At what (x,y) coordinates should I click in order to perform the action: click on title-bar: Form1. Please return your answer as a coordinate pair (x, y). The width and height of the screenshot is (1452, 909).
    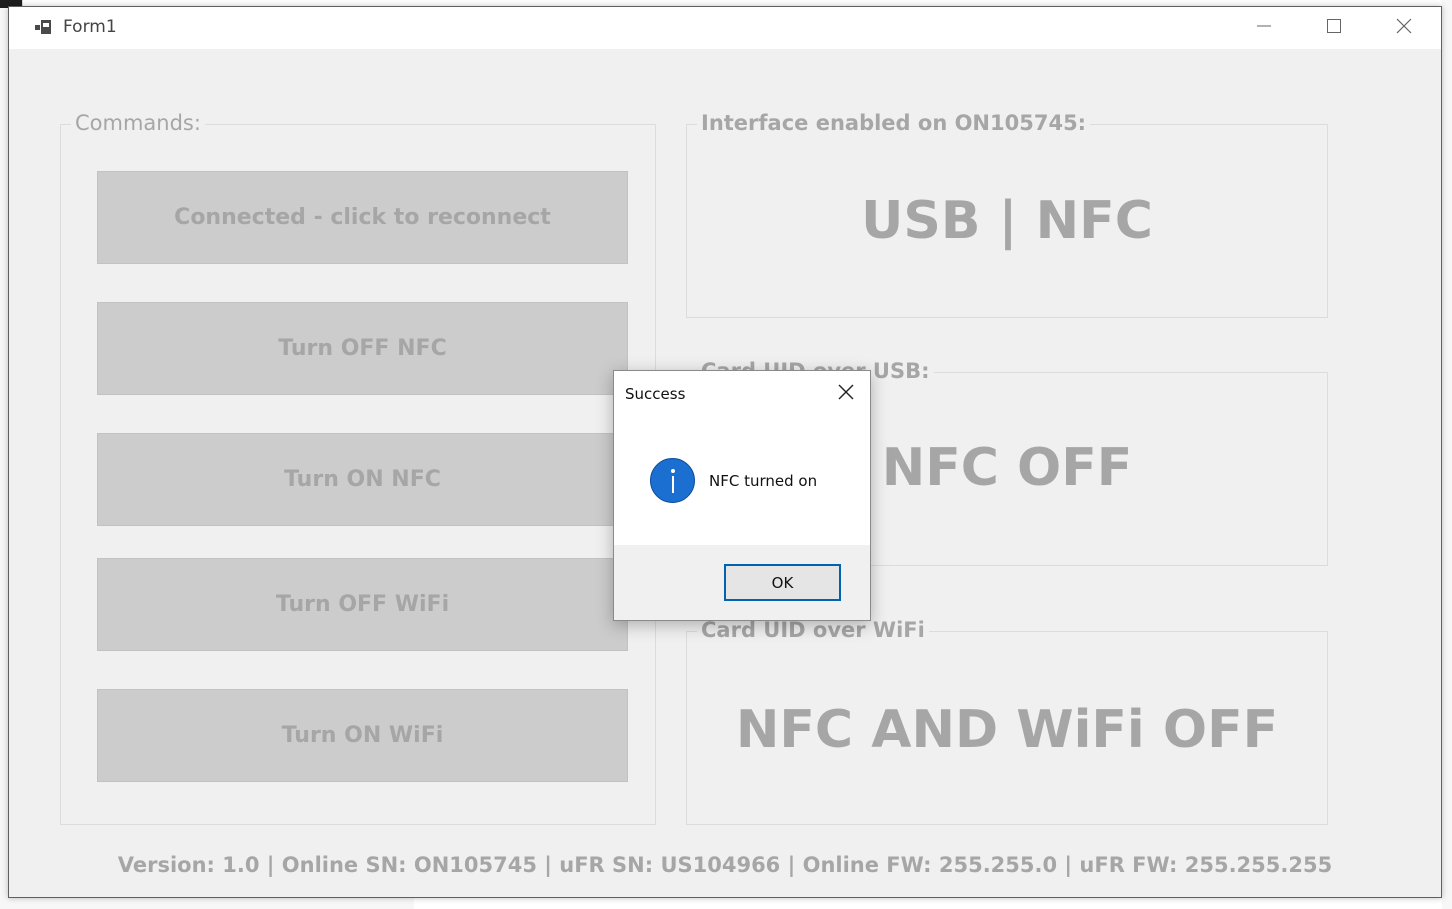
    Looking at the image, I should click on (725, 28).